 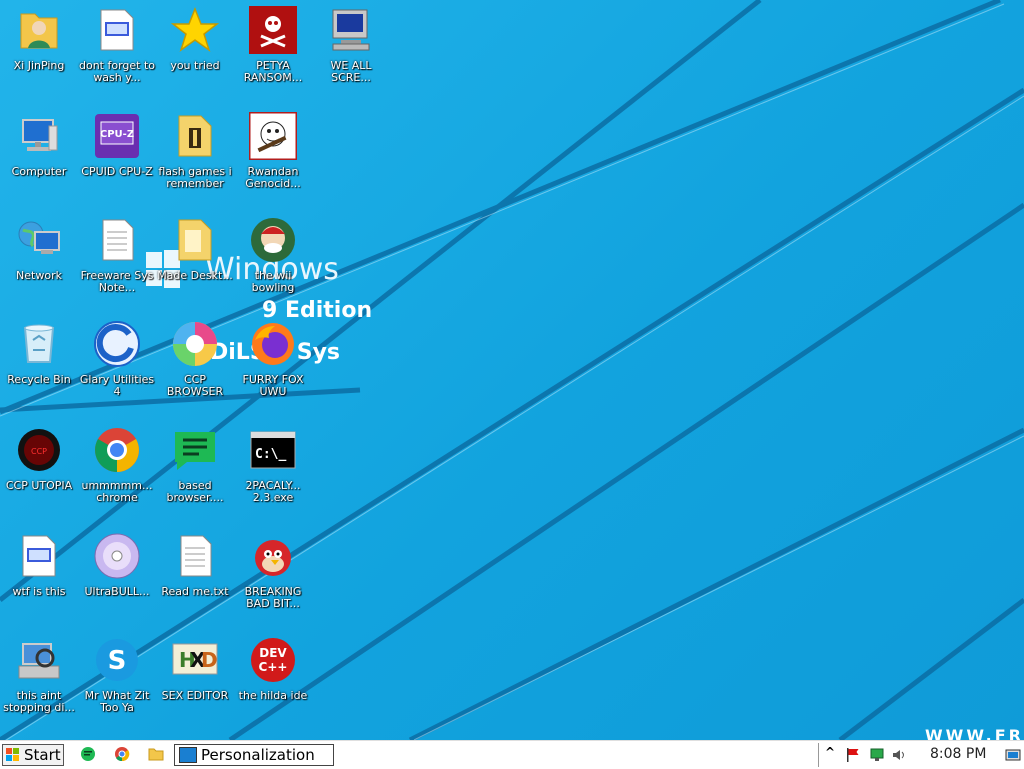 What do you see at coordinates (195, 177) in the screenshot?
I see `icon-label: flash games i remember` at bounding box center [195, 177].